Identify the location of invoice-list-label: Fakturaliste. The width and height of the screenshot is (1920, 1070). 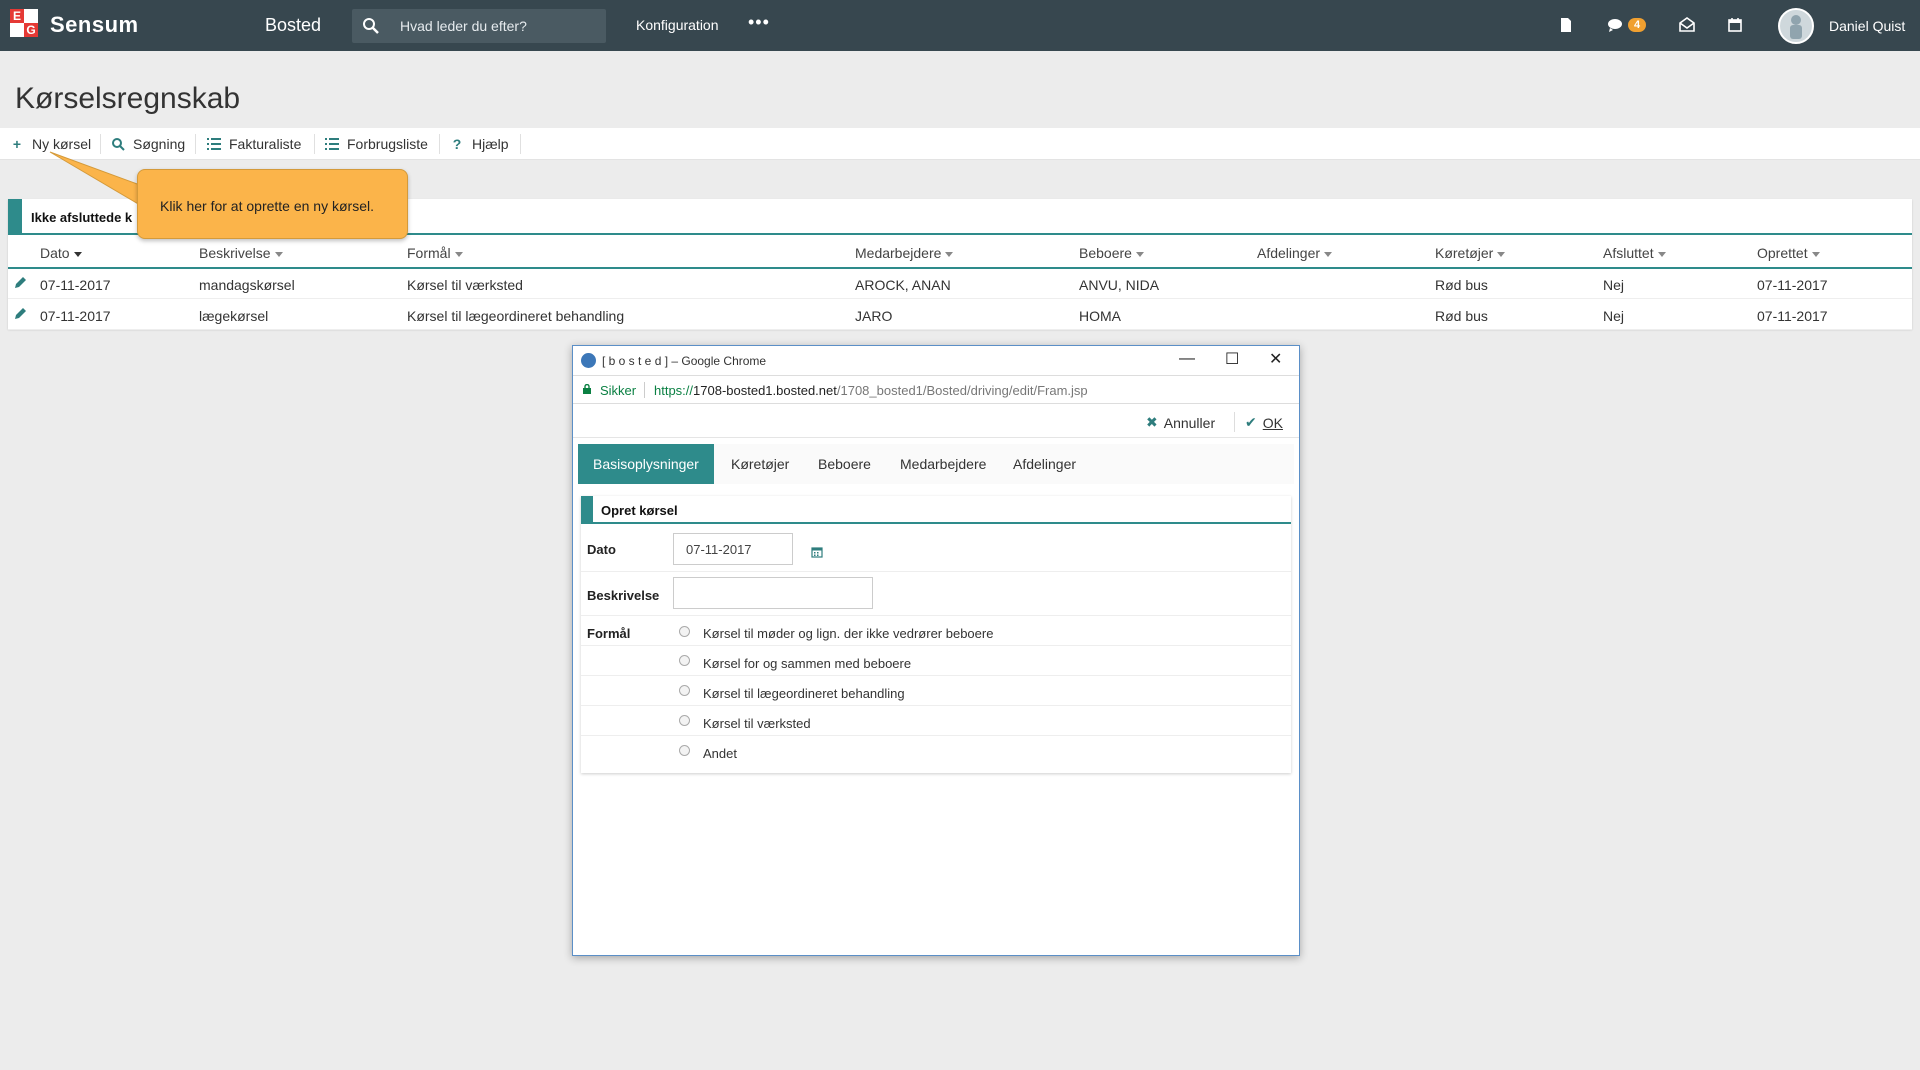
(265, 144).